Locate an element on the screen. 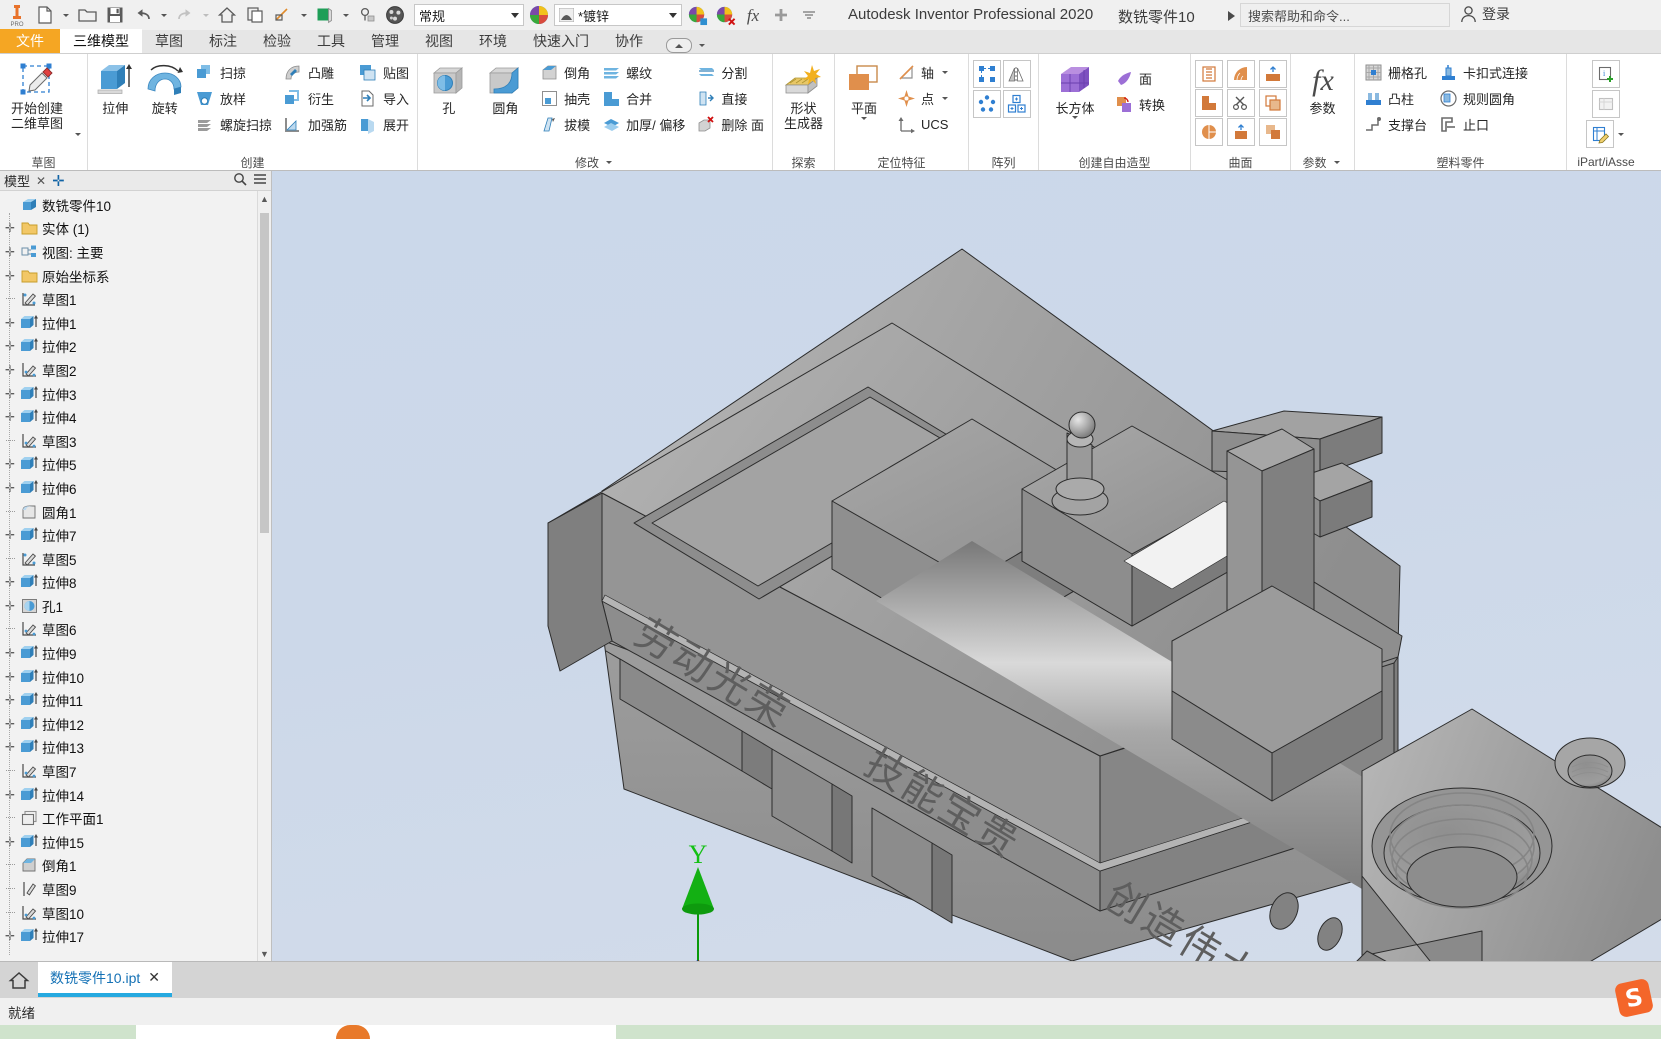  close-icon: ✕ is located at coordinates (41, 181).